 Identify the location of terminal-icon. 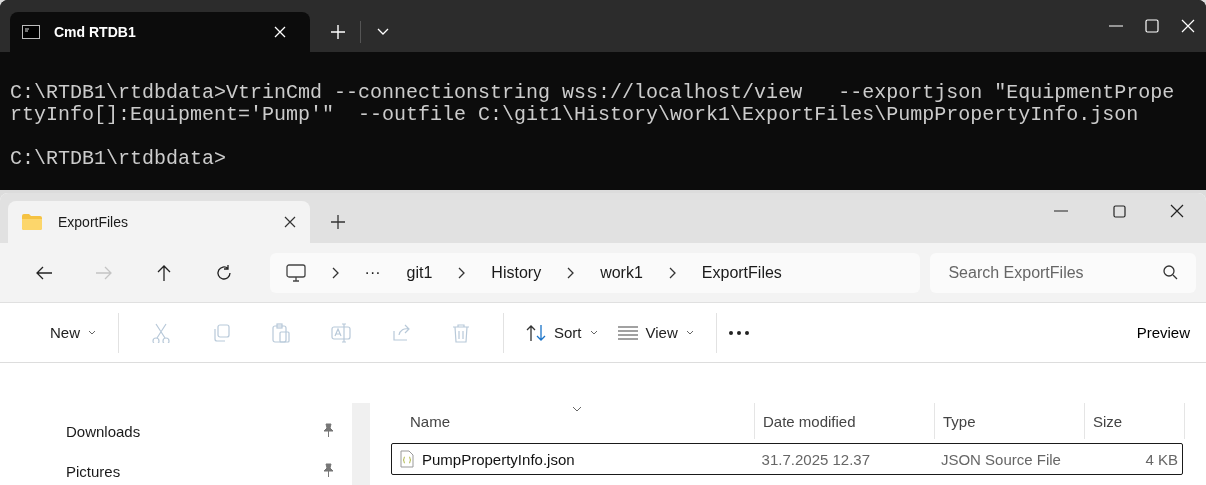
(31, 32).